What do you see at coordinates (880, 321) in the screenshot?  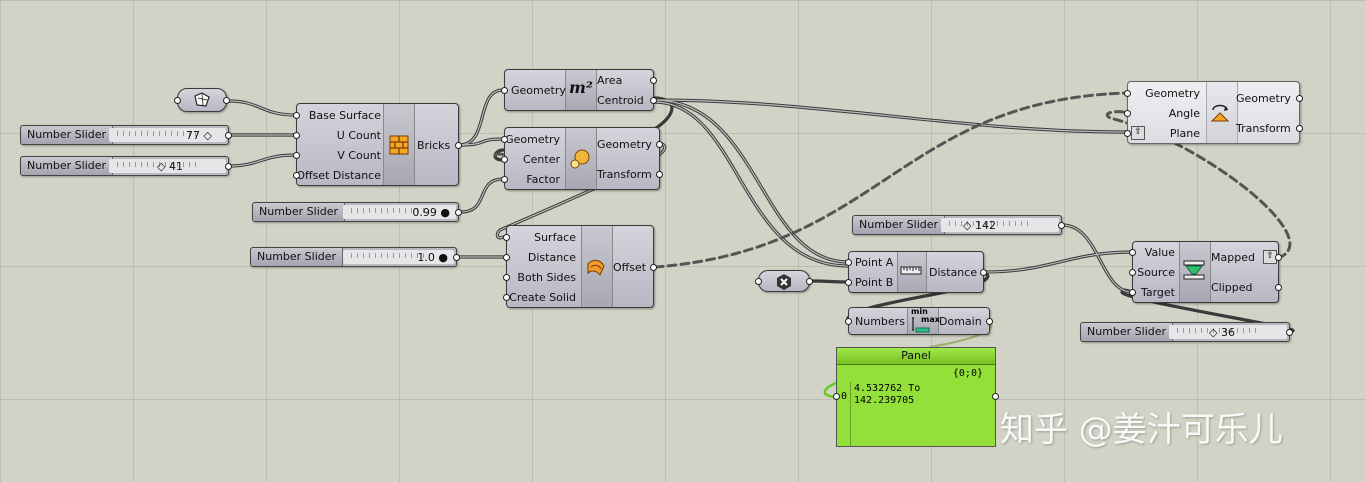 I see `input-numbers: Numbers` at bounding box center [880, 321].